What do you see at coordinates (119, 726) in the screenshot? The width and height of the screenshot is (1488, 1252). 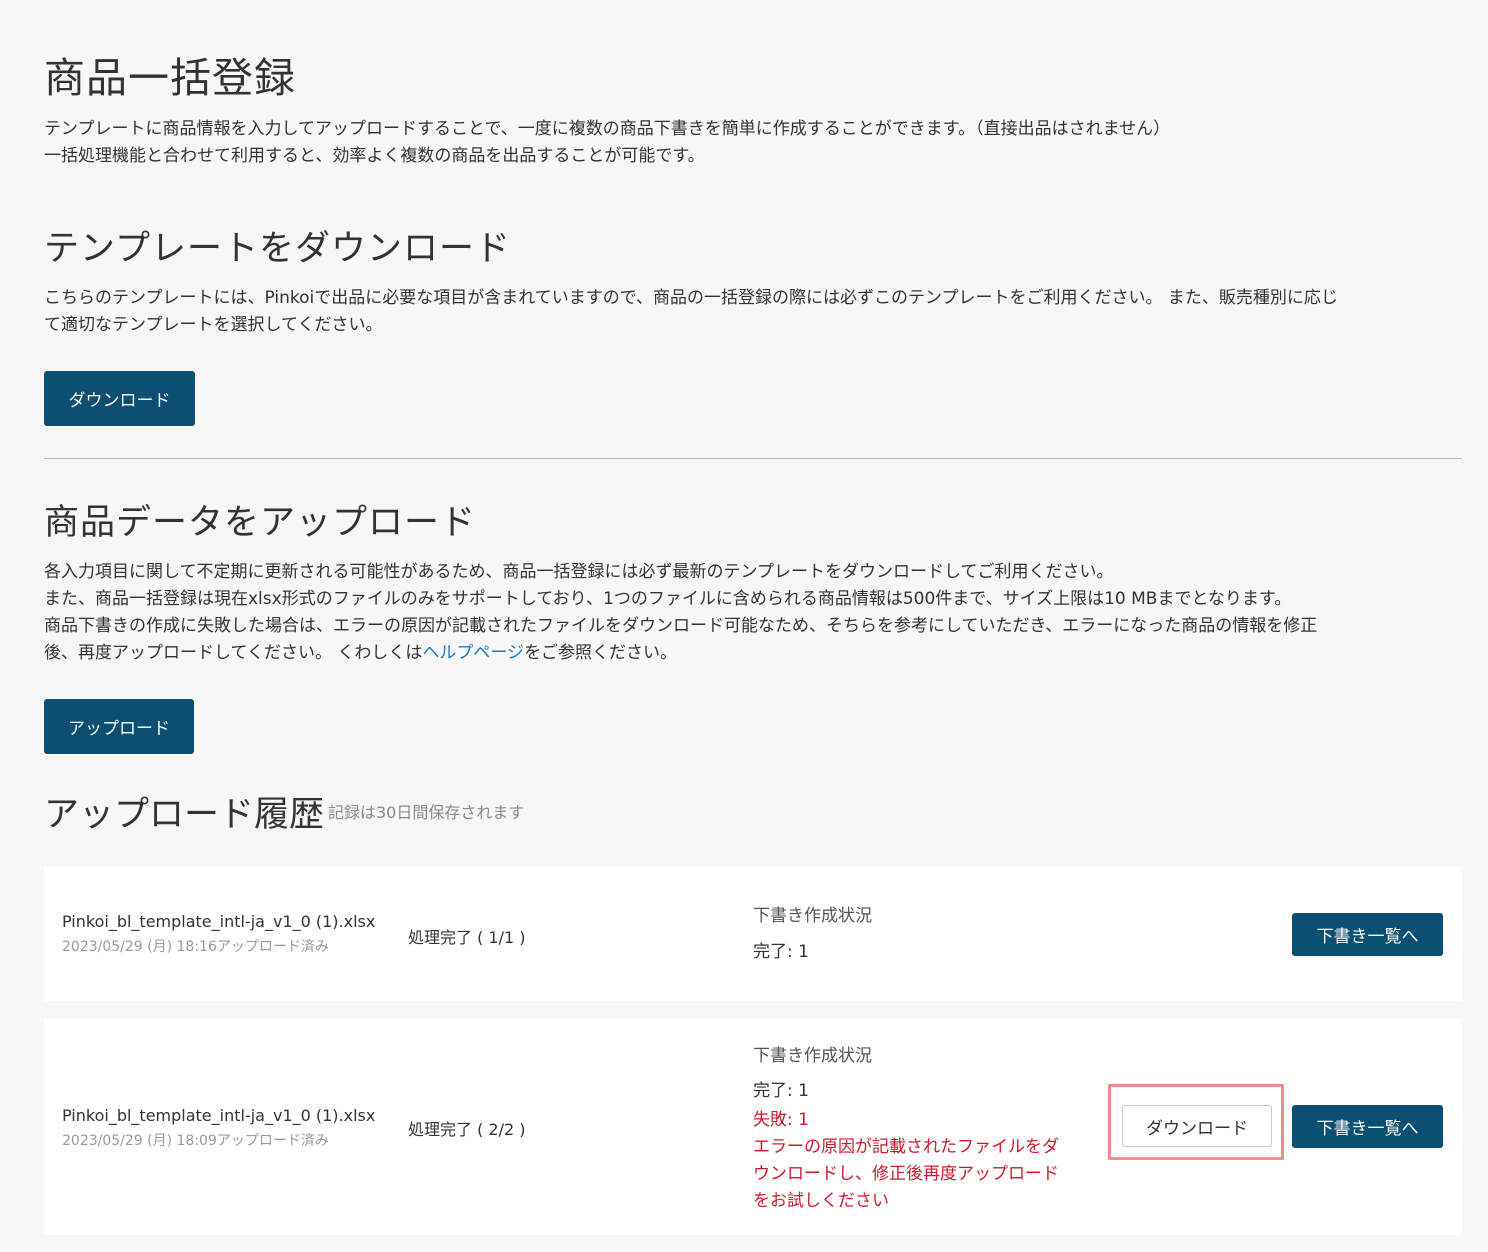 I see `upload-button: アップロード` at bounding box center [119, 726].